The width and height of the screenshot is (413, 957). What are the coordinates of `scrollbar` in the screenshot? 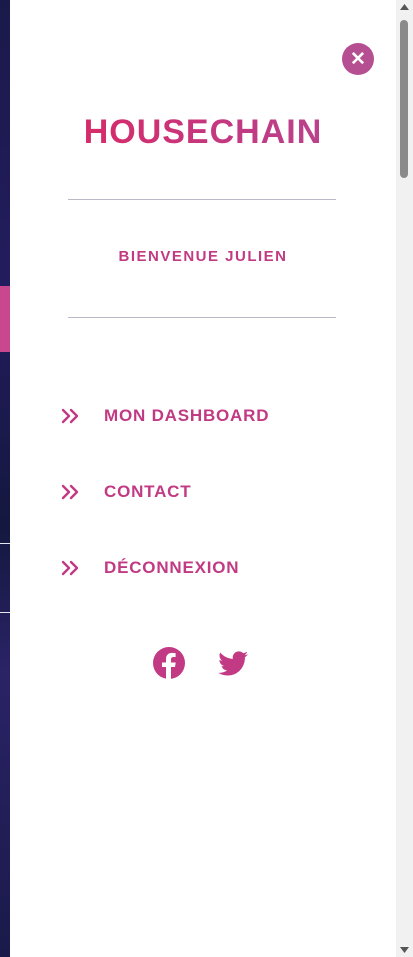 It's located at (404, 478).